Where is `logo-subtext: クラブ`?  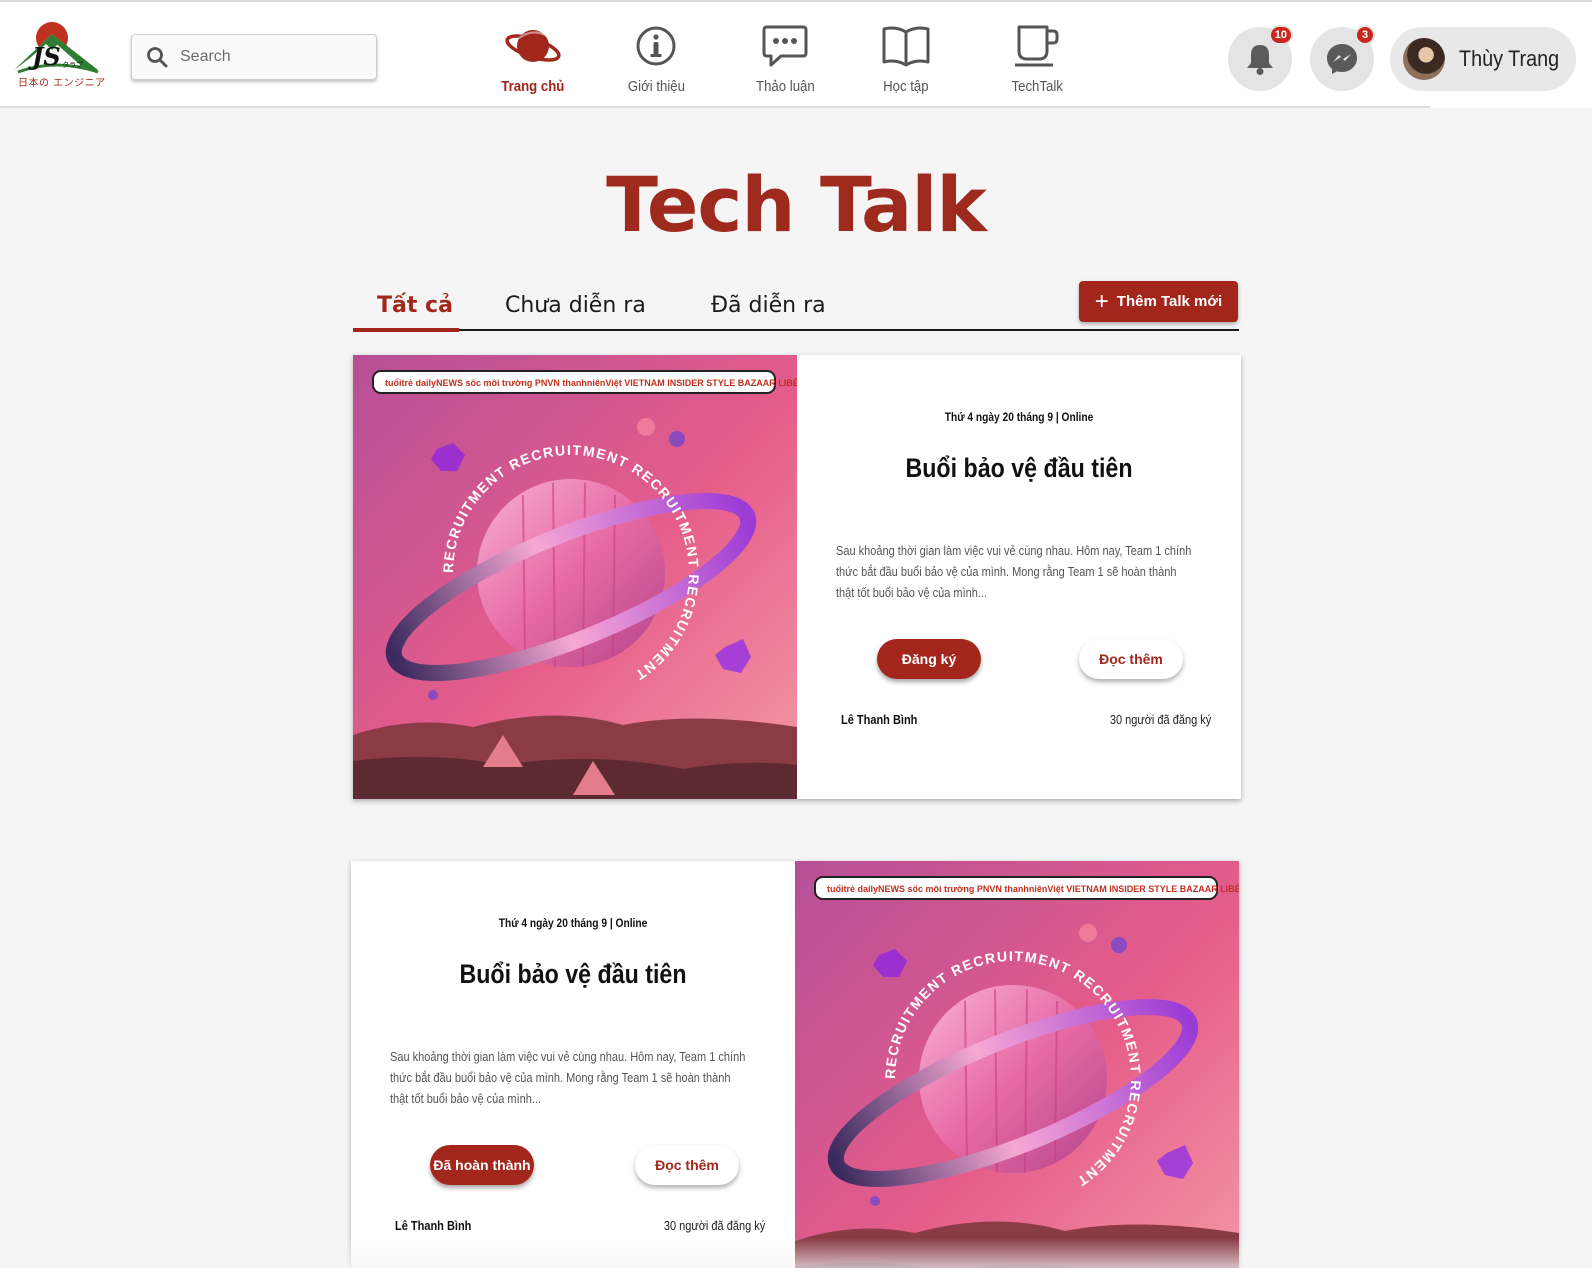
logo-subtext: クラブ is located at coordinates (72, 65).